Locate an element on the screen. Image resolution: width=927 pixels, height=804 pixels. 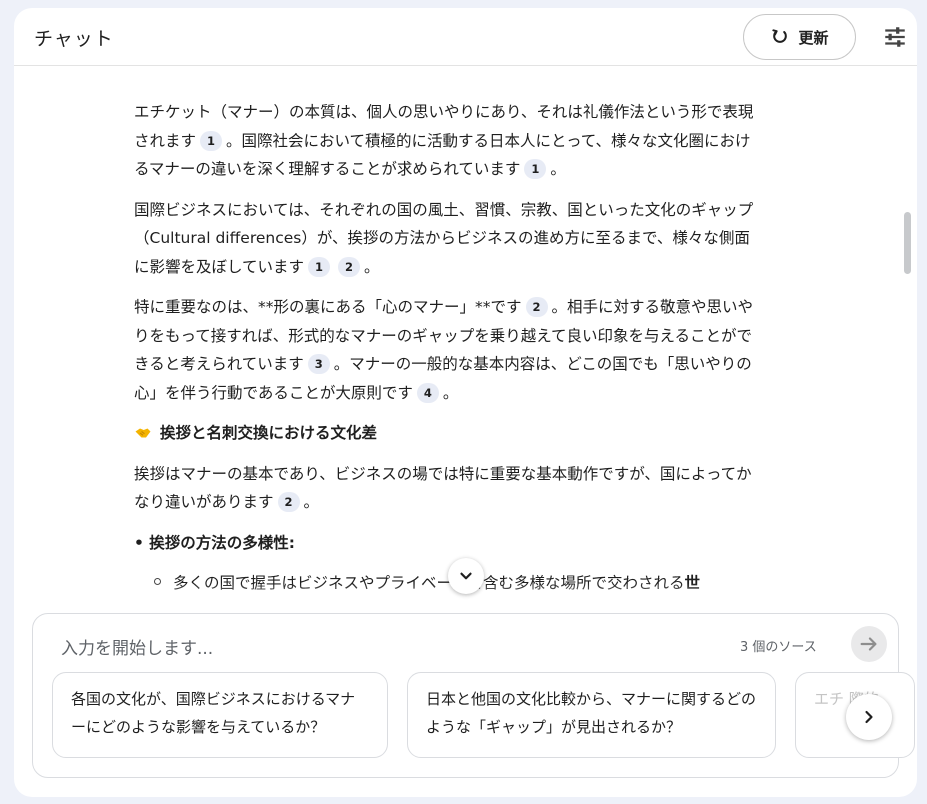
citation-chip: 3 is located at coordinates (318, 364).